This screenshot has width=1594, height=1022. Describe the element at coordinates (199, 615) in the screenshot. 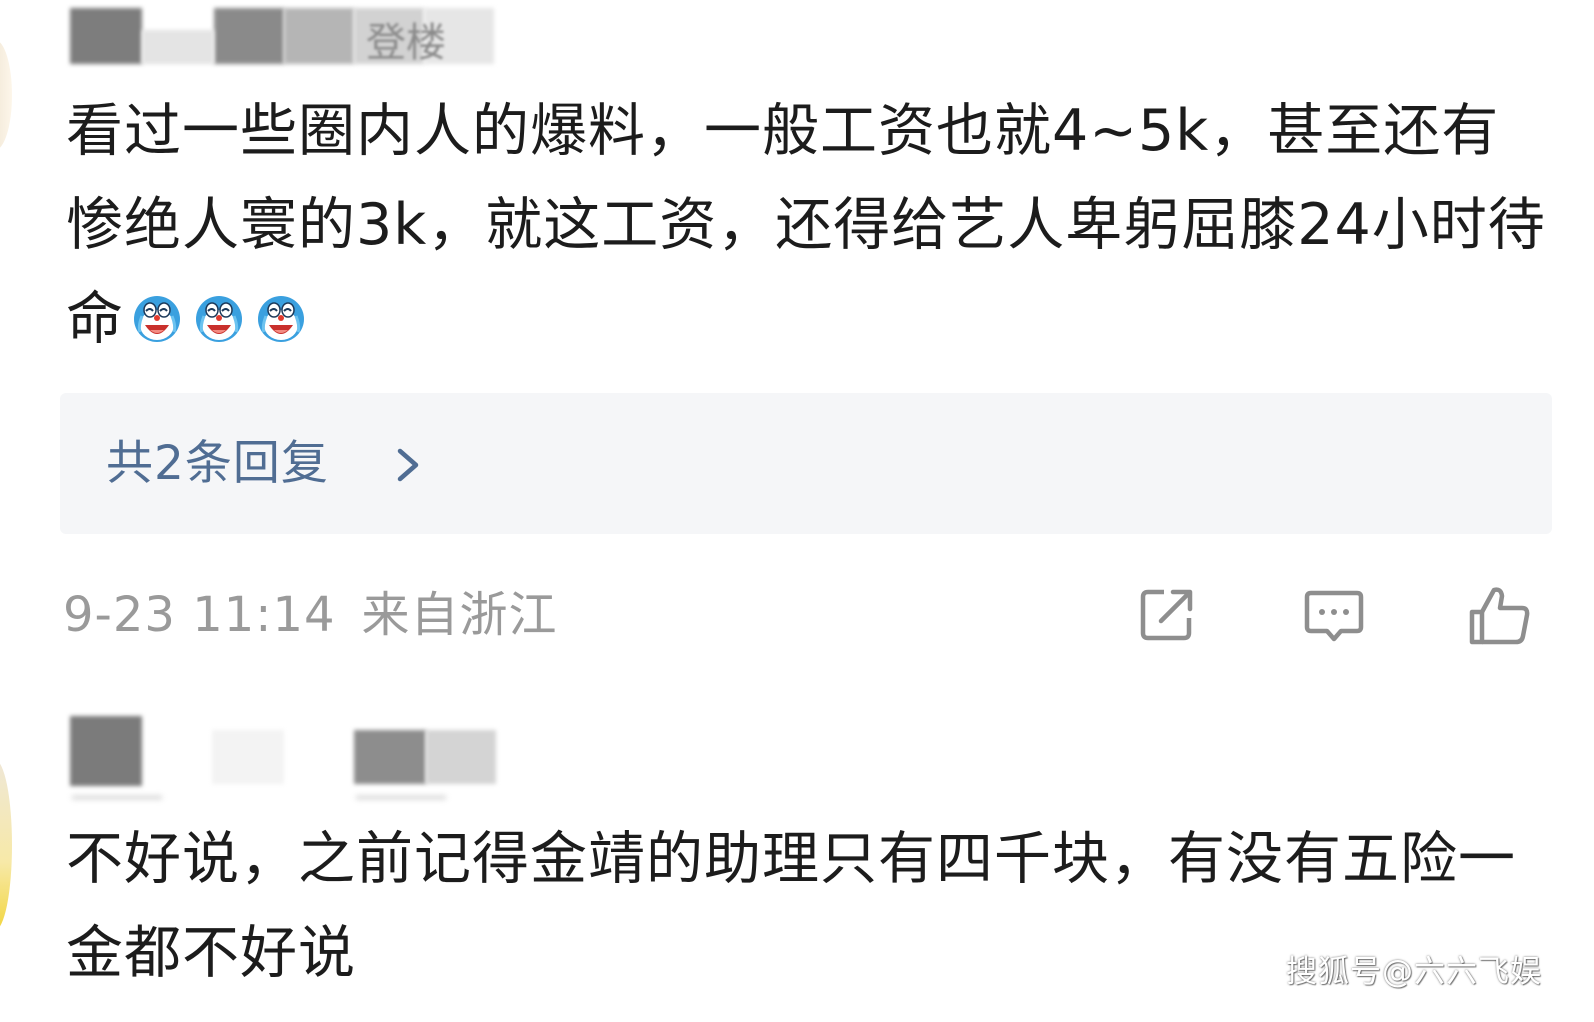

I see `comment-date: 9-23 11:14` at that location.